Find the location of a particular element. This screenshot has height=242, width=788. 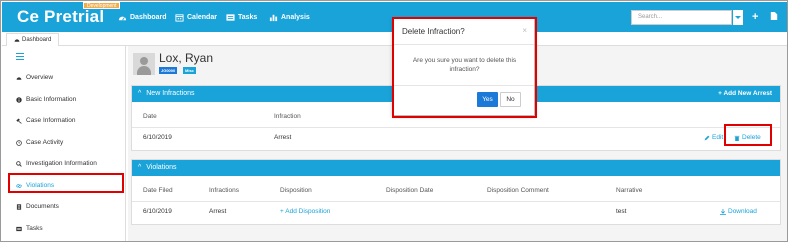

sidebar-item-documents: Documents is located at coordinates (37, 206).